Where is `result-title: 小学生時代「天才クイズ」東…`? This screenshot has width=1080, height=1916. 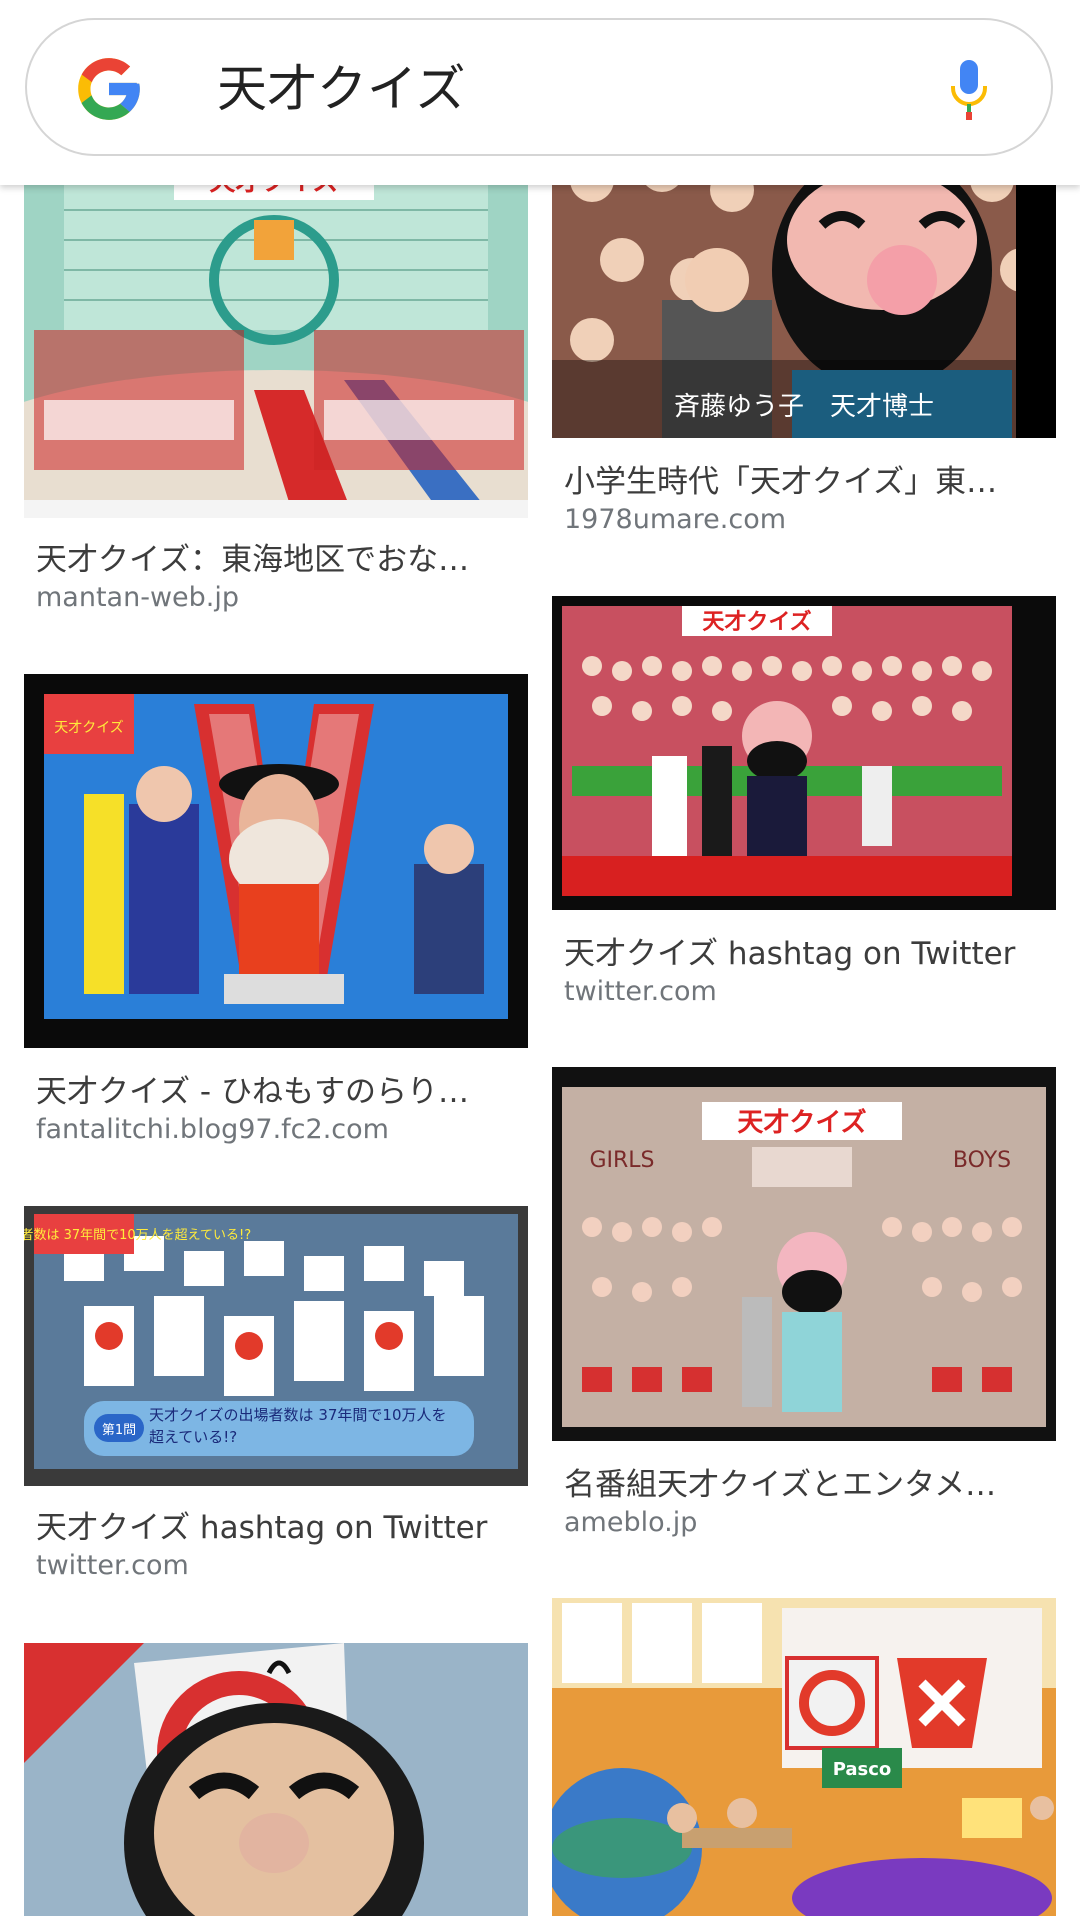 result-title: 小学生時代「天才クイズ」東… is located at coordinates (804, 478).